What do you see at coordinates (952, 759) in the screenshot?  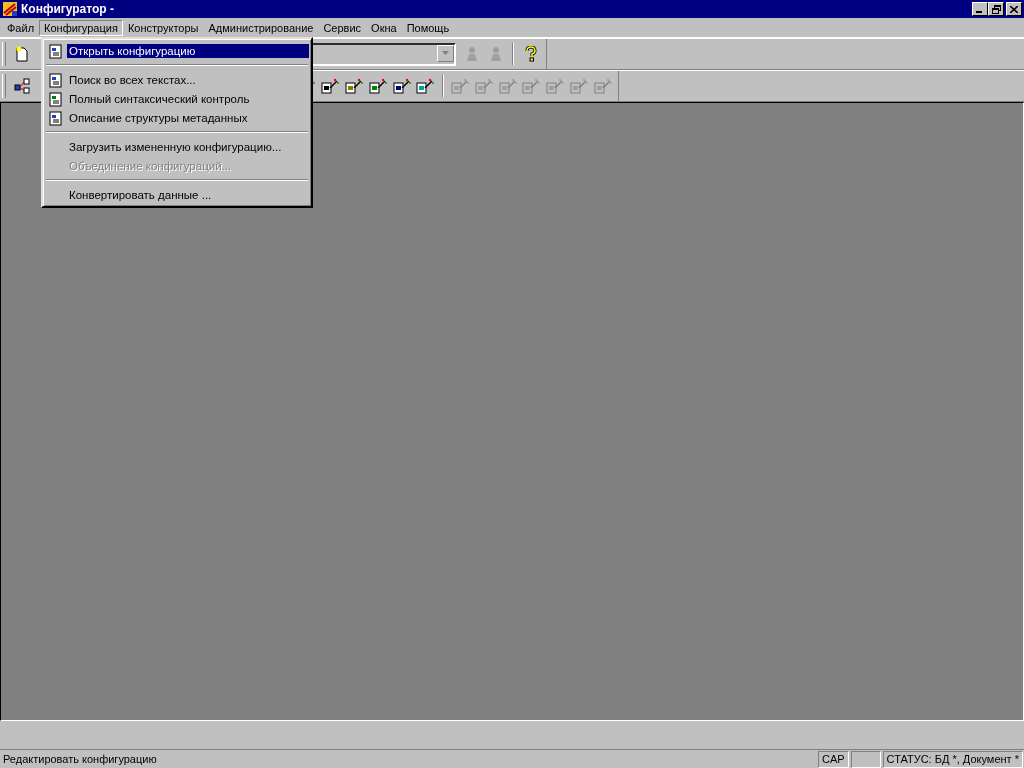 I see `status-indicator: СТАТУС: БД *, Документ *` at bounding box center [952, 759].